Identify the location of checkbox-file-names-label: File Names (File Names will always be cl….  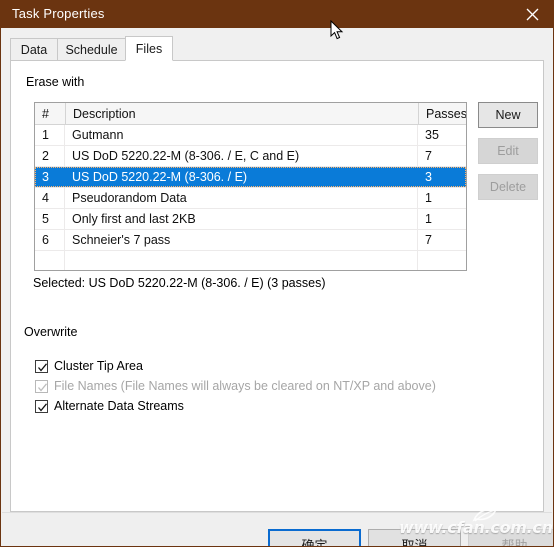
(245, 386).